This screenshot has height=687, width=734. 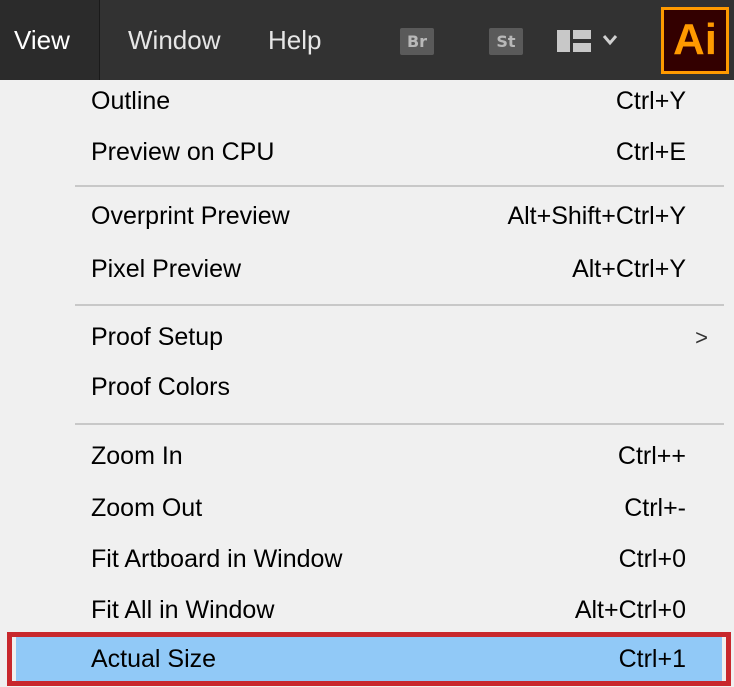 What do you see at coordinates (369, 216) in the screenshot?
I see `menu-item-overprint-preview: Overprint Preview Alt+Shift+Ctrl+Y` at bounding box center [369, 216].